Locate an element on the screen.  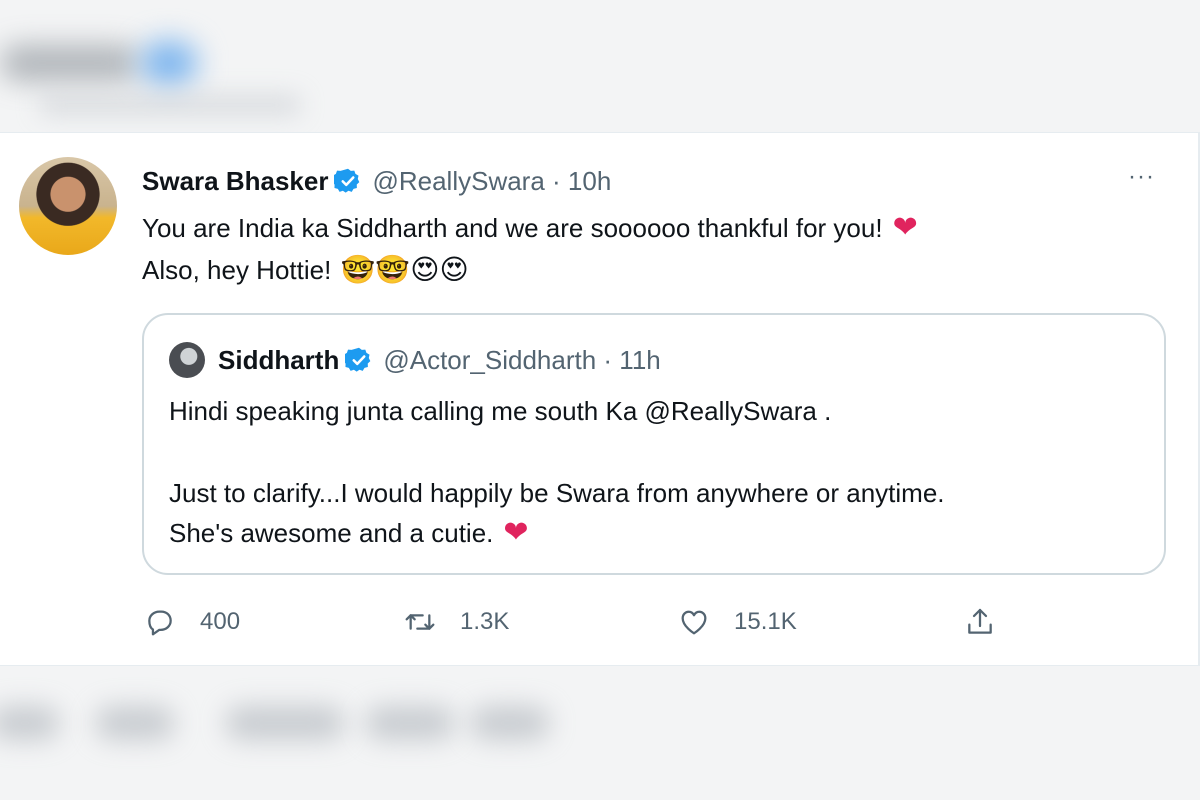
quoted-author-handle: @Actor_Siddharth · 11h is located at coordinates (522, 359).